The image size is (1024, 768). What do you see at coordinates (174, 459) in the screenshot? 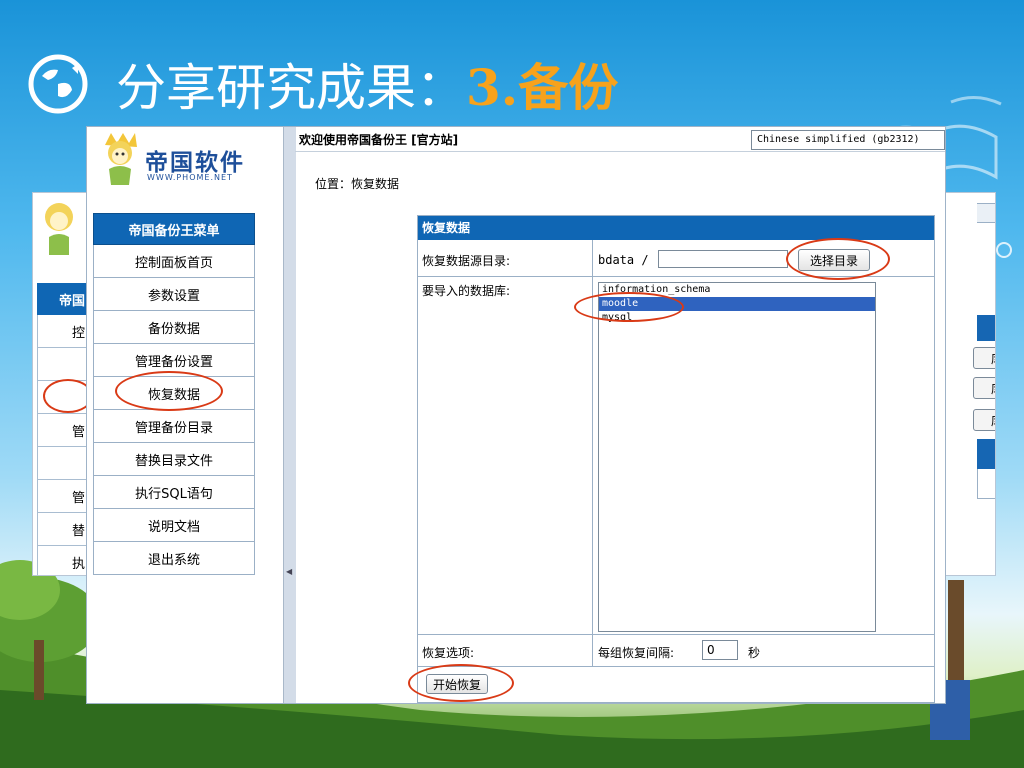
I see `menu-item-replace-dir-files: 替换目录文件` at bounding box center [174, 459].